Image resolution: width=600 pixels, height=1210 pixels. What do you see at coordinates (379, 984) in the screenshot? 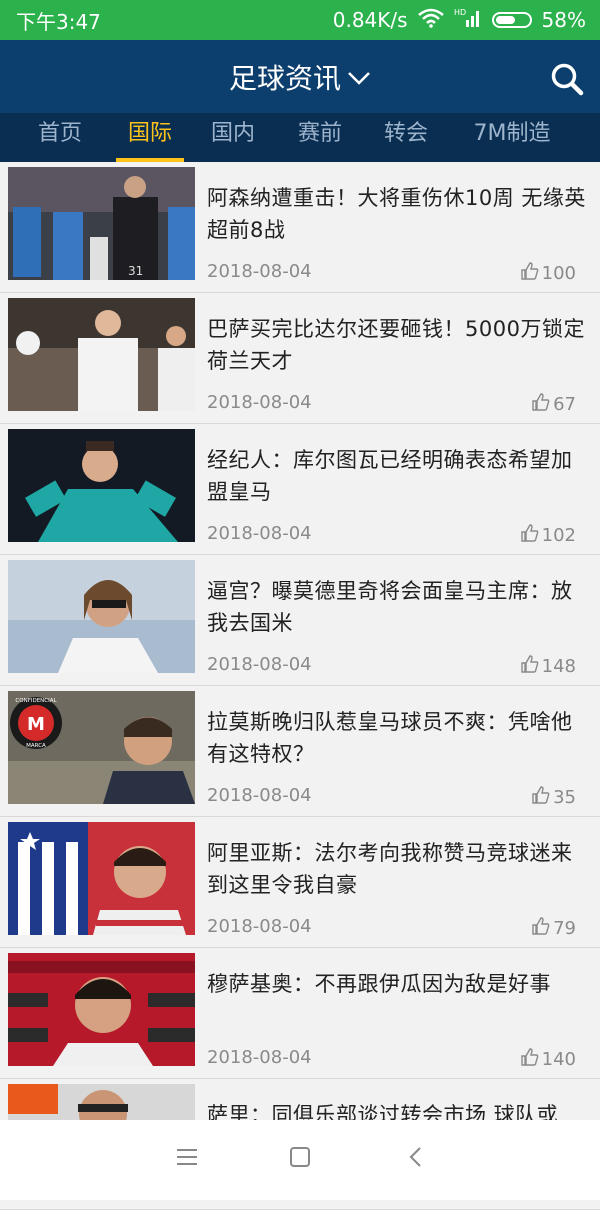
I see `article-title: 穆萨基奥：不再跟伊瓜因为敌是好事` at bounding box center [379, 984].